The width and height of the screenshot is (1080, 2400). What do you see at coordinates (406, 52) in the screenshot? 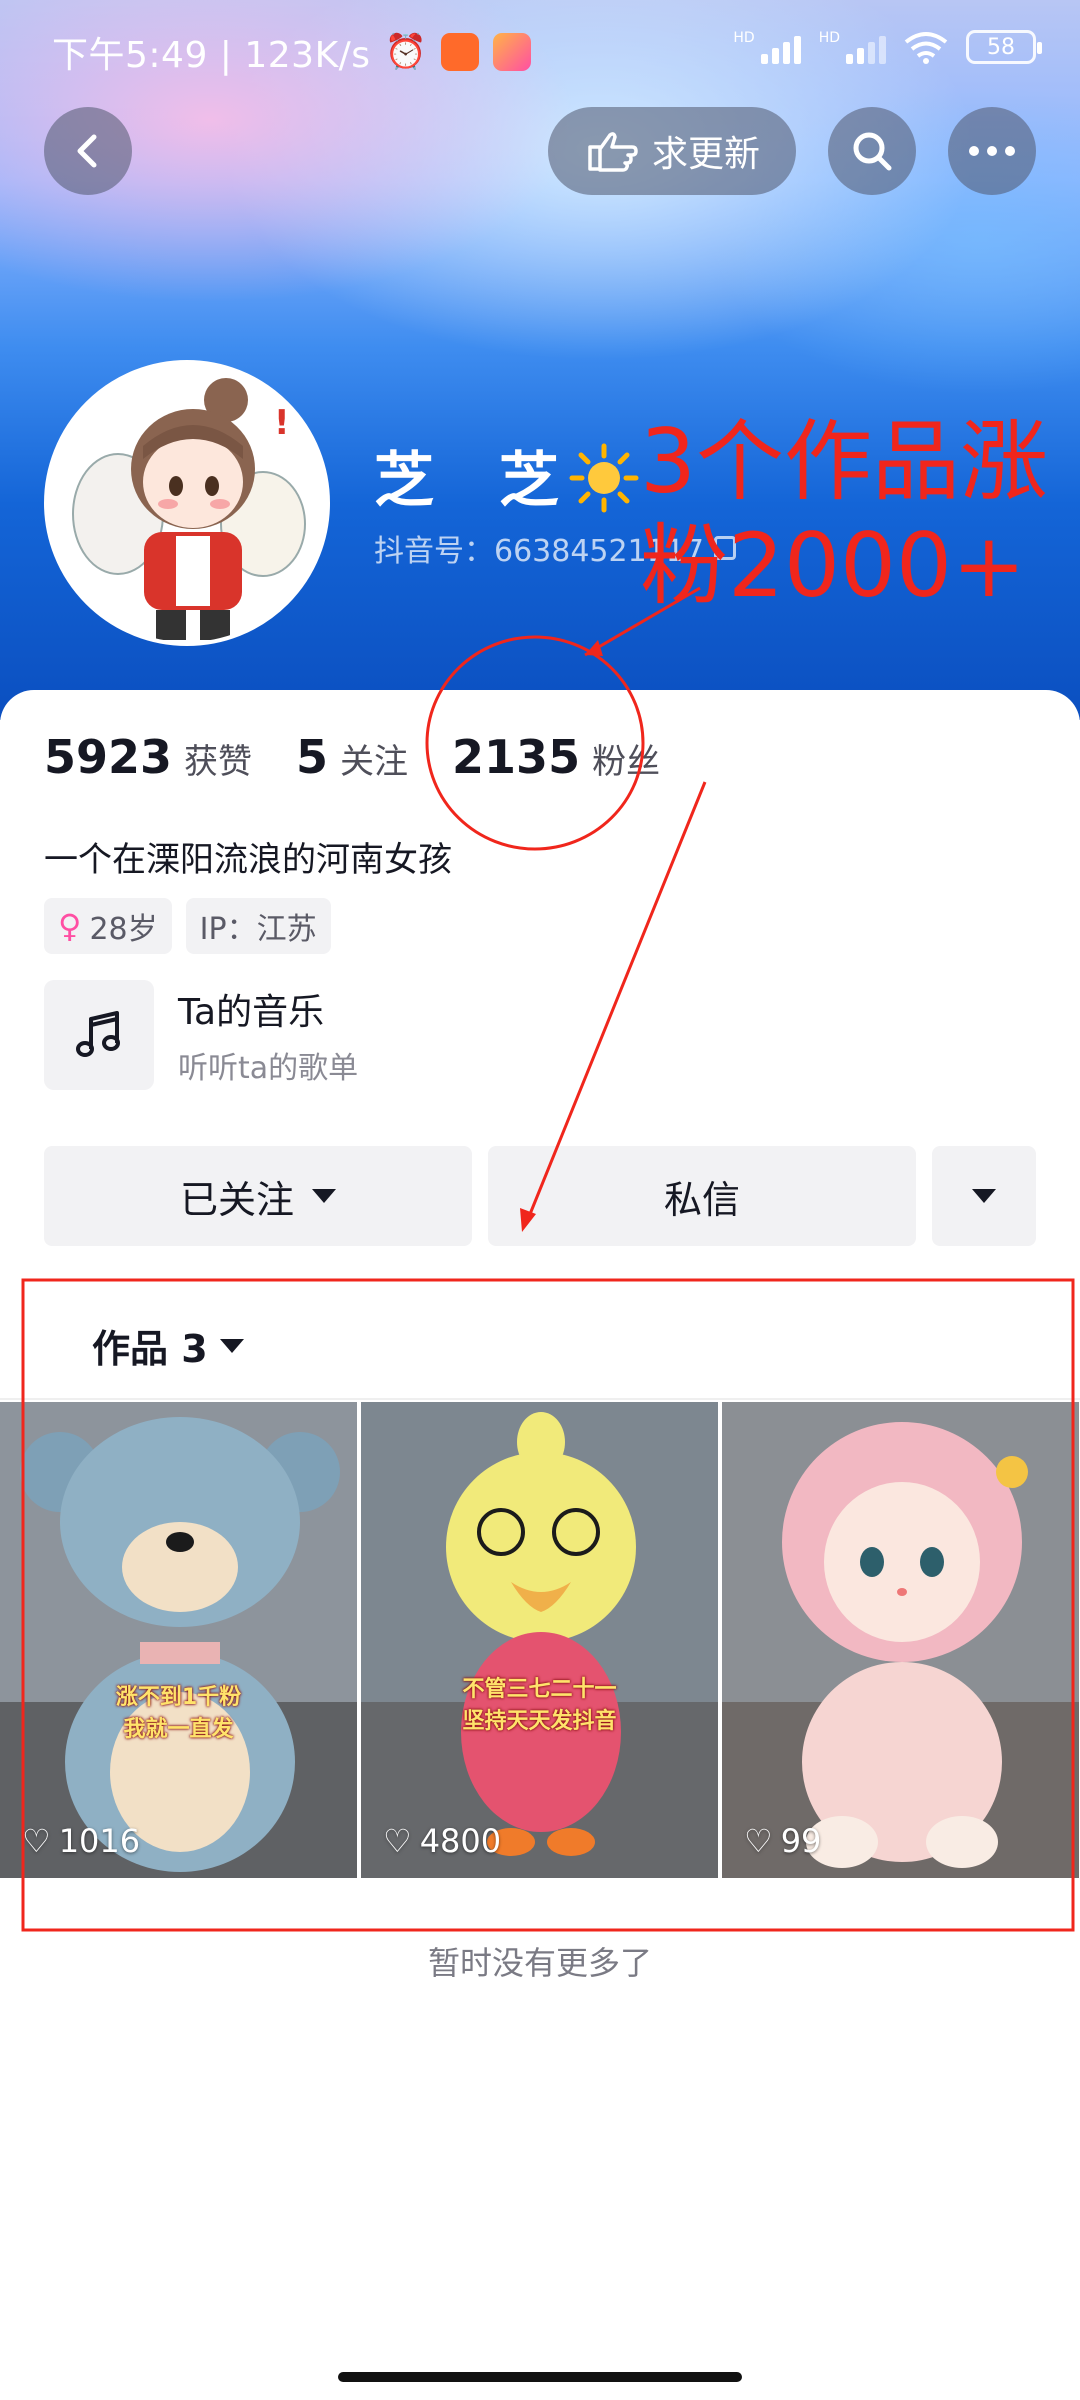
I see `alarm-icon: ⏰` at bounding box center [406, 52].